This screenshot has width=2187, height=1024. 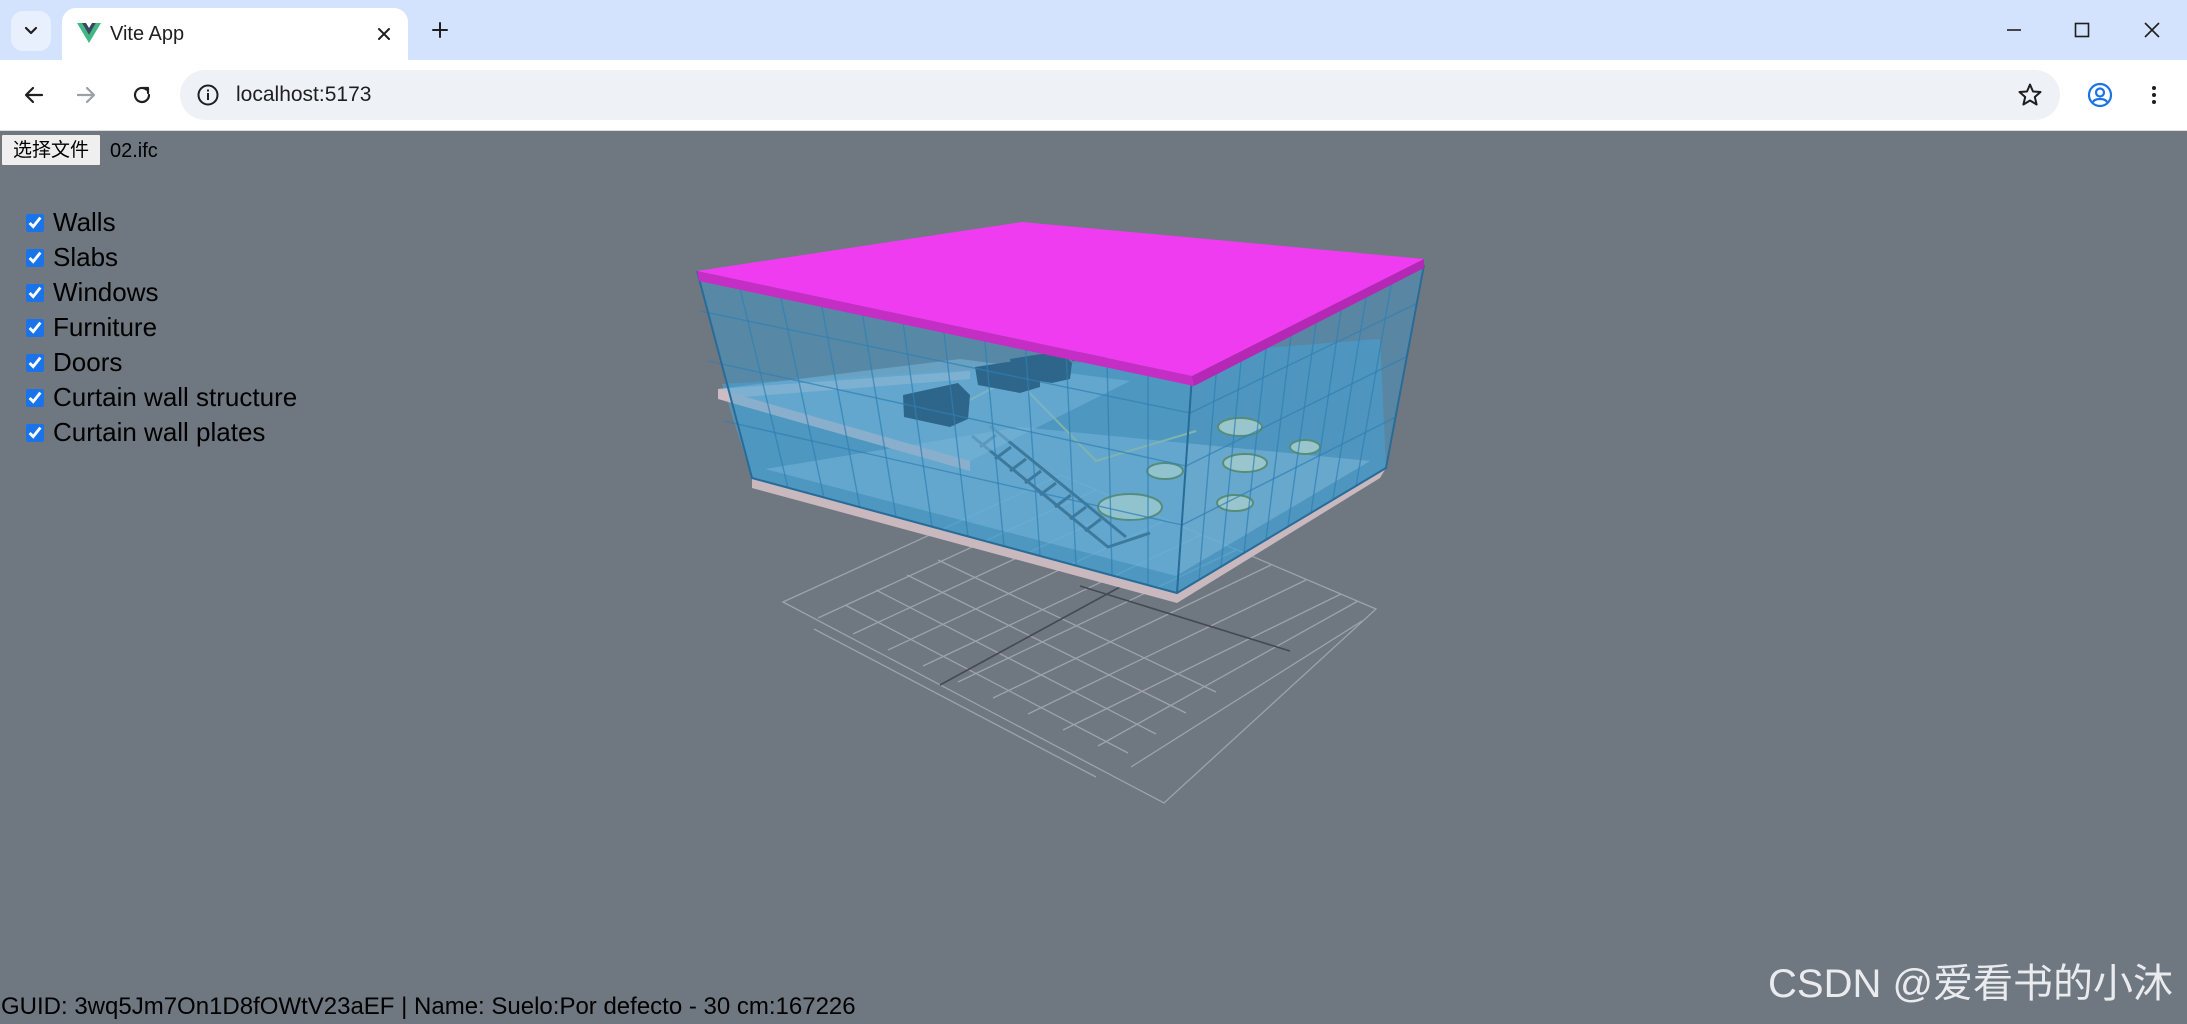 What do you see at coordinates (161, 362) in the screenshot?
I see `layer-doors: Doors` at bounding box center [161, 362].